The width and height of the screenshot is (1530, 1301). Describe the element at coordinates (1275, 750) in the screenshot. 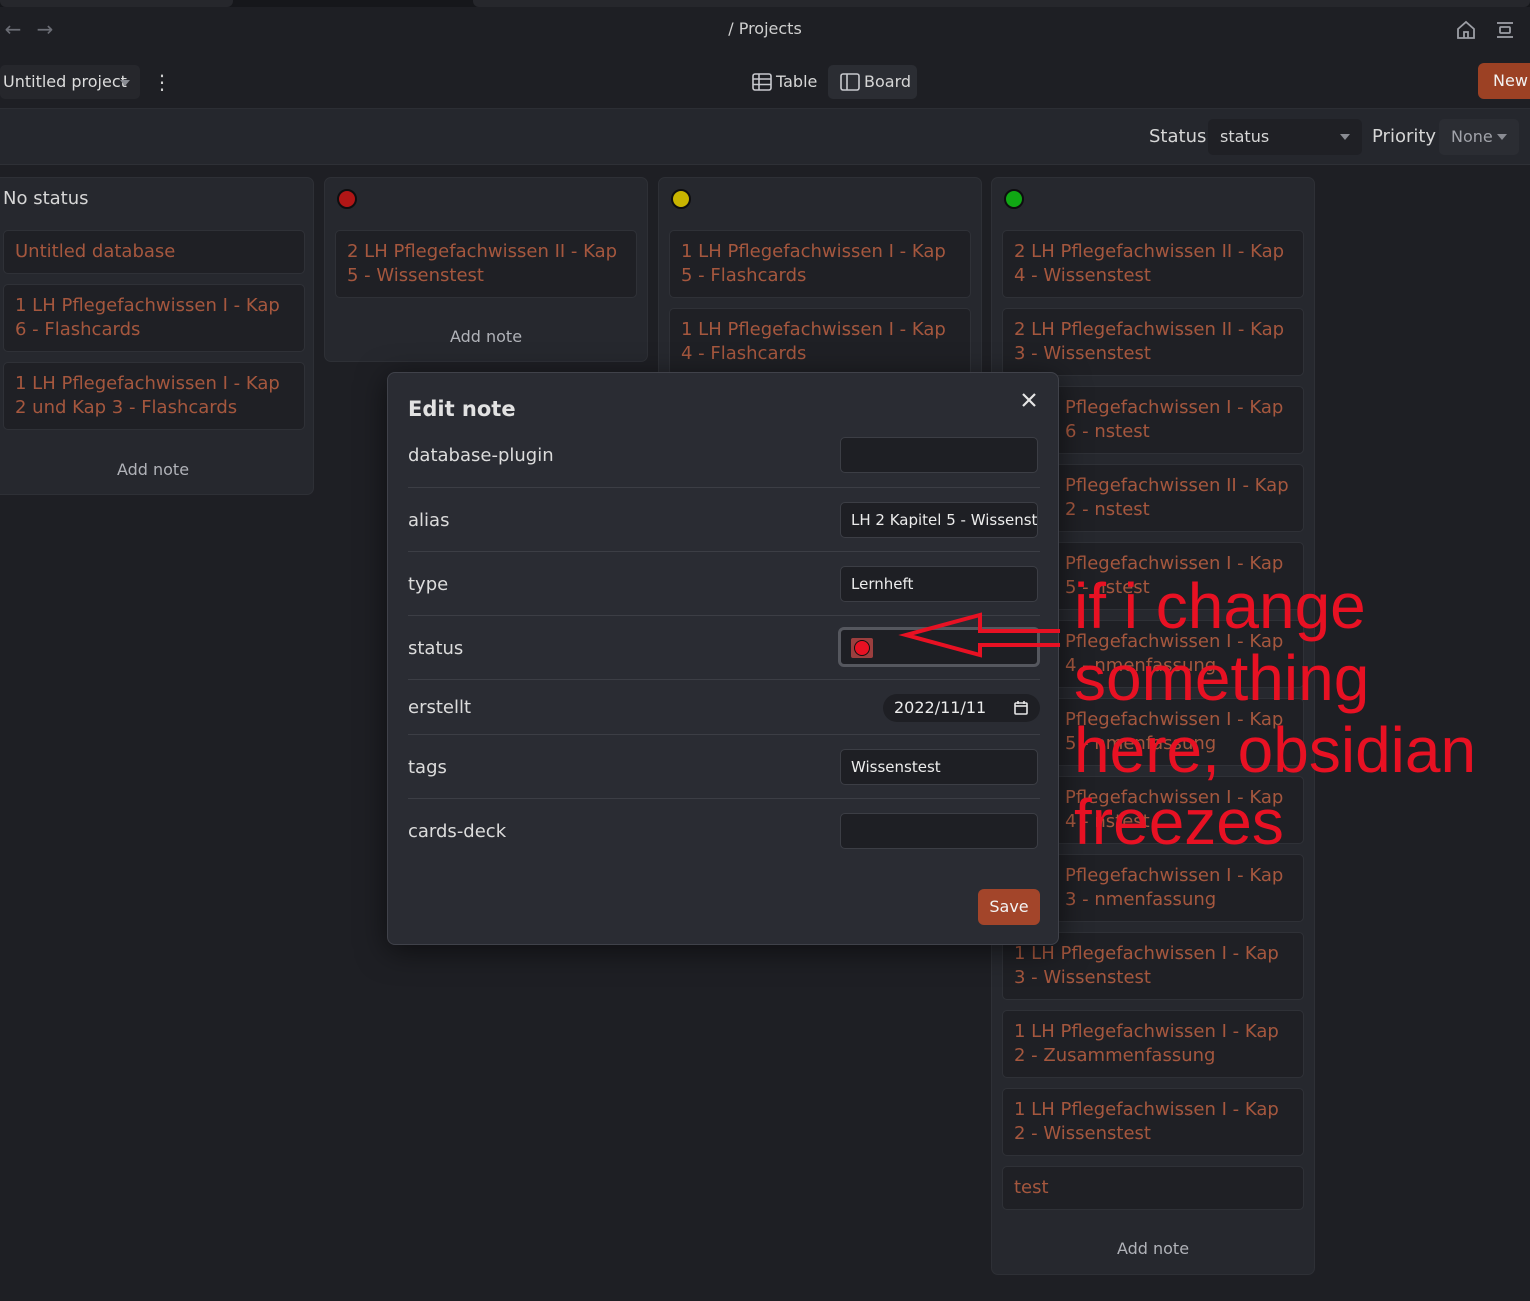

I see `annotation-line: here, obsidian` at that location.